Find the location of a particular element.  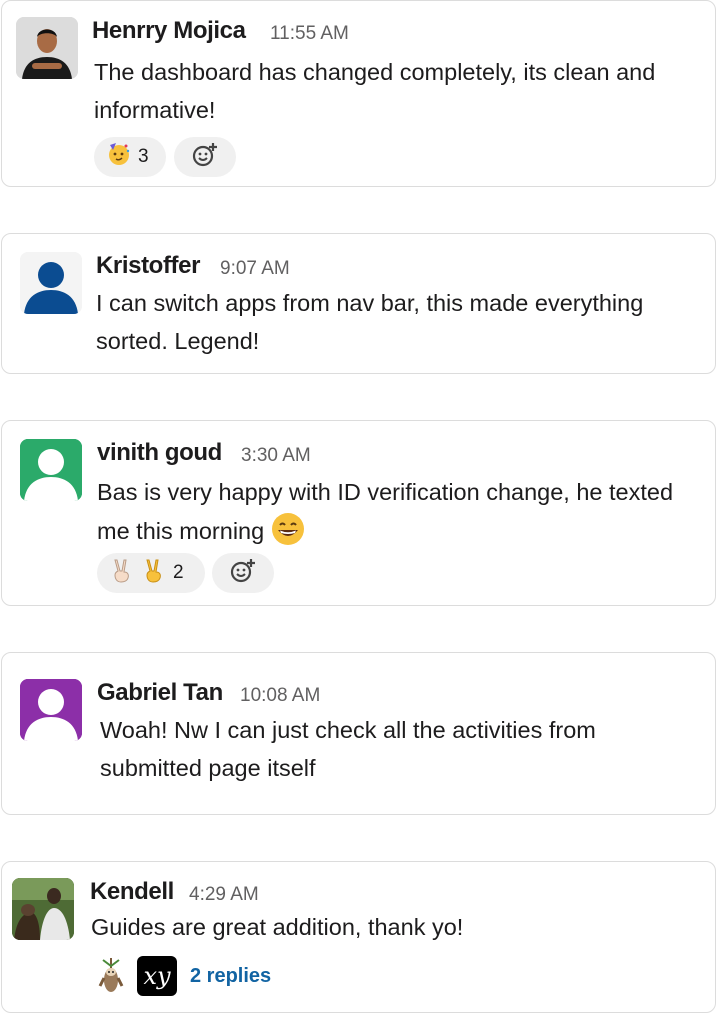

sender-name: vinith goud is located at coordinates (159, 453).